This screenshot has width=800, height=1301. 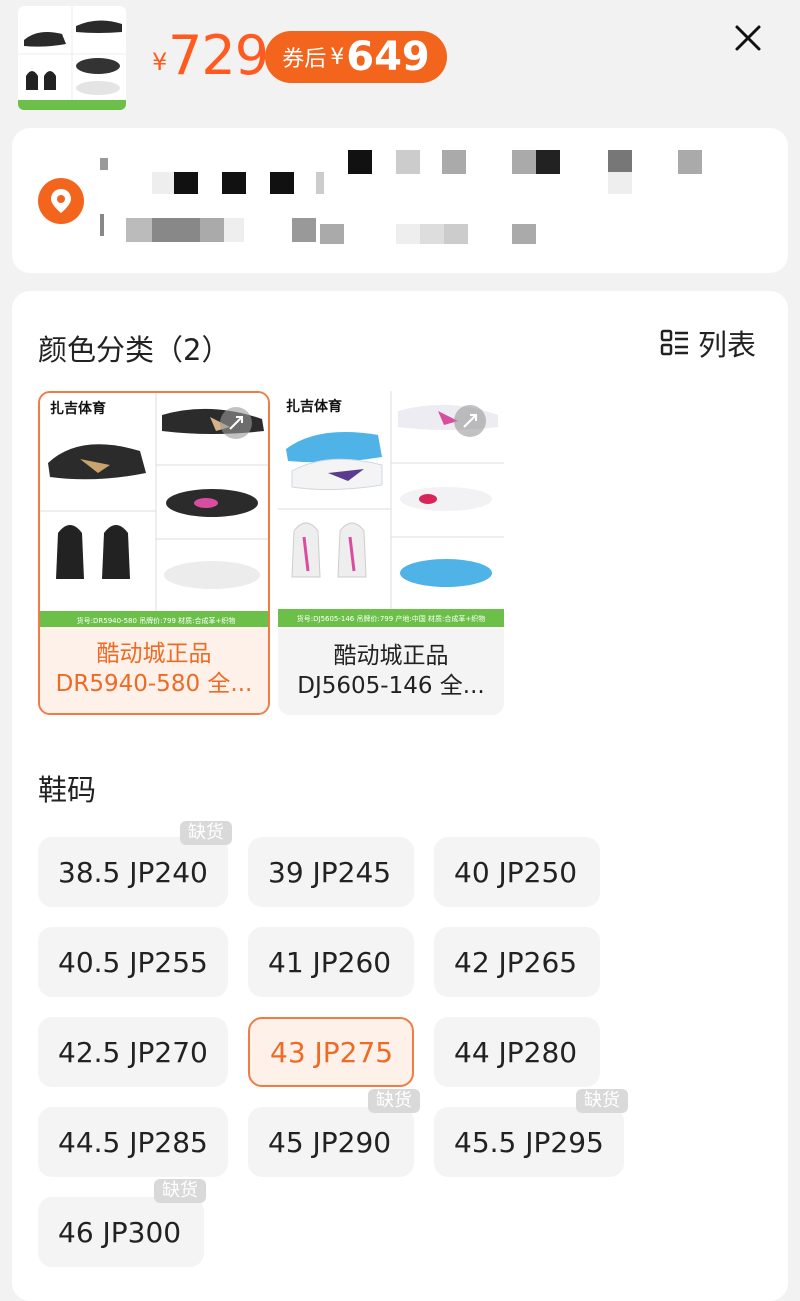 I want to click on price: 729, so click(x=218, y=55).